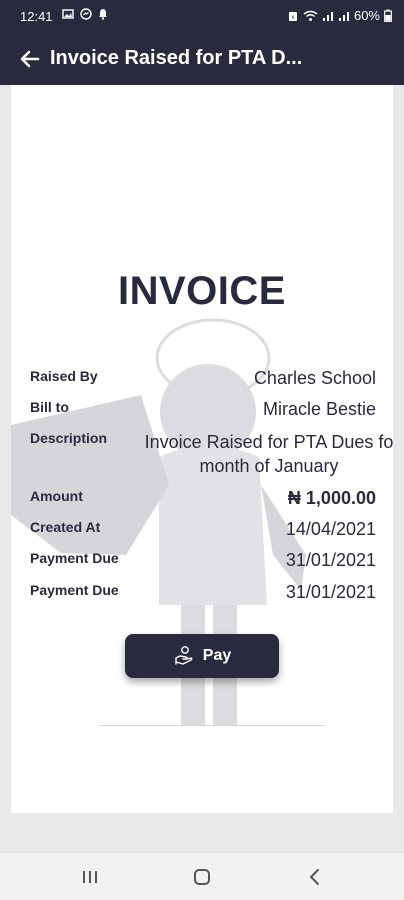 This screenshot has height=900, width=404. I want to click on raised-by-label: Raised By, so click(64, 376).